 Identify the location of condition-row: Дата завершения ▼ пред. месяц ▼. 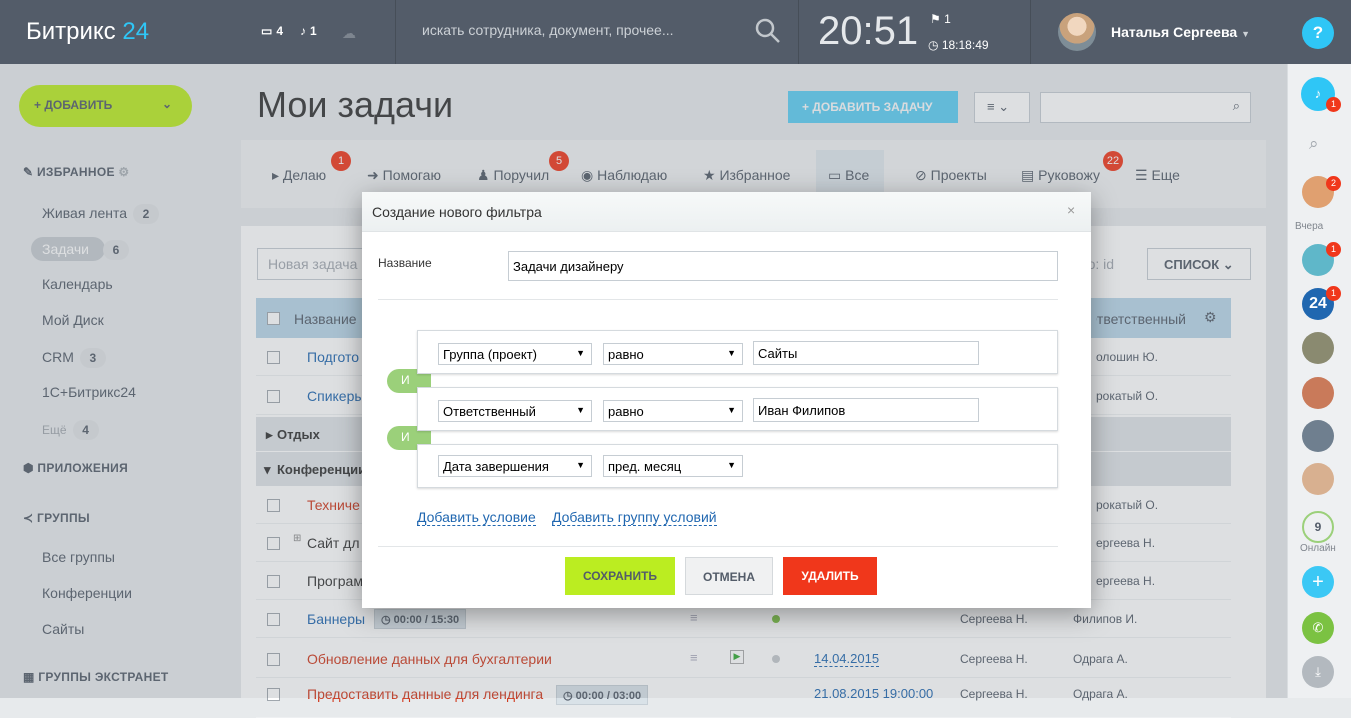
(737, 466).